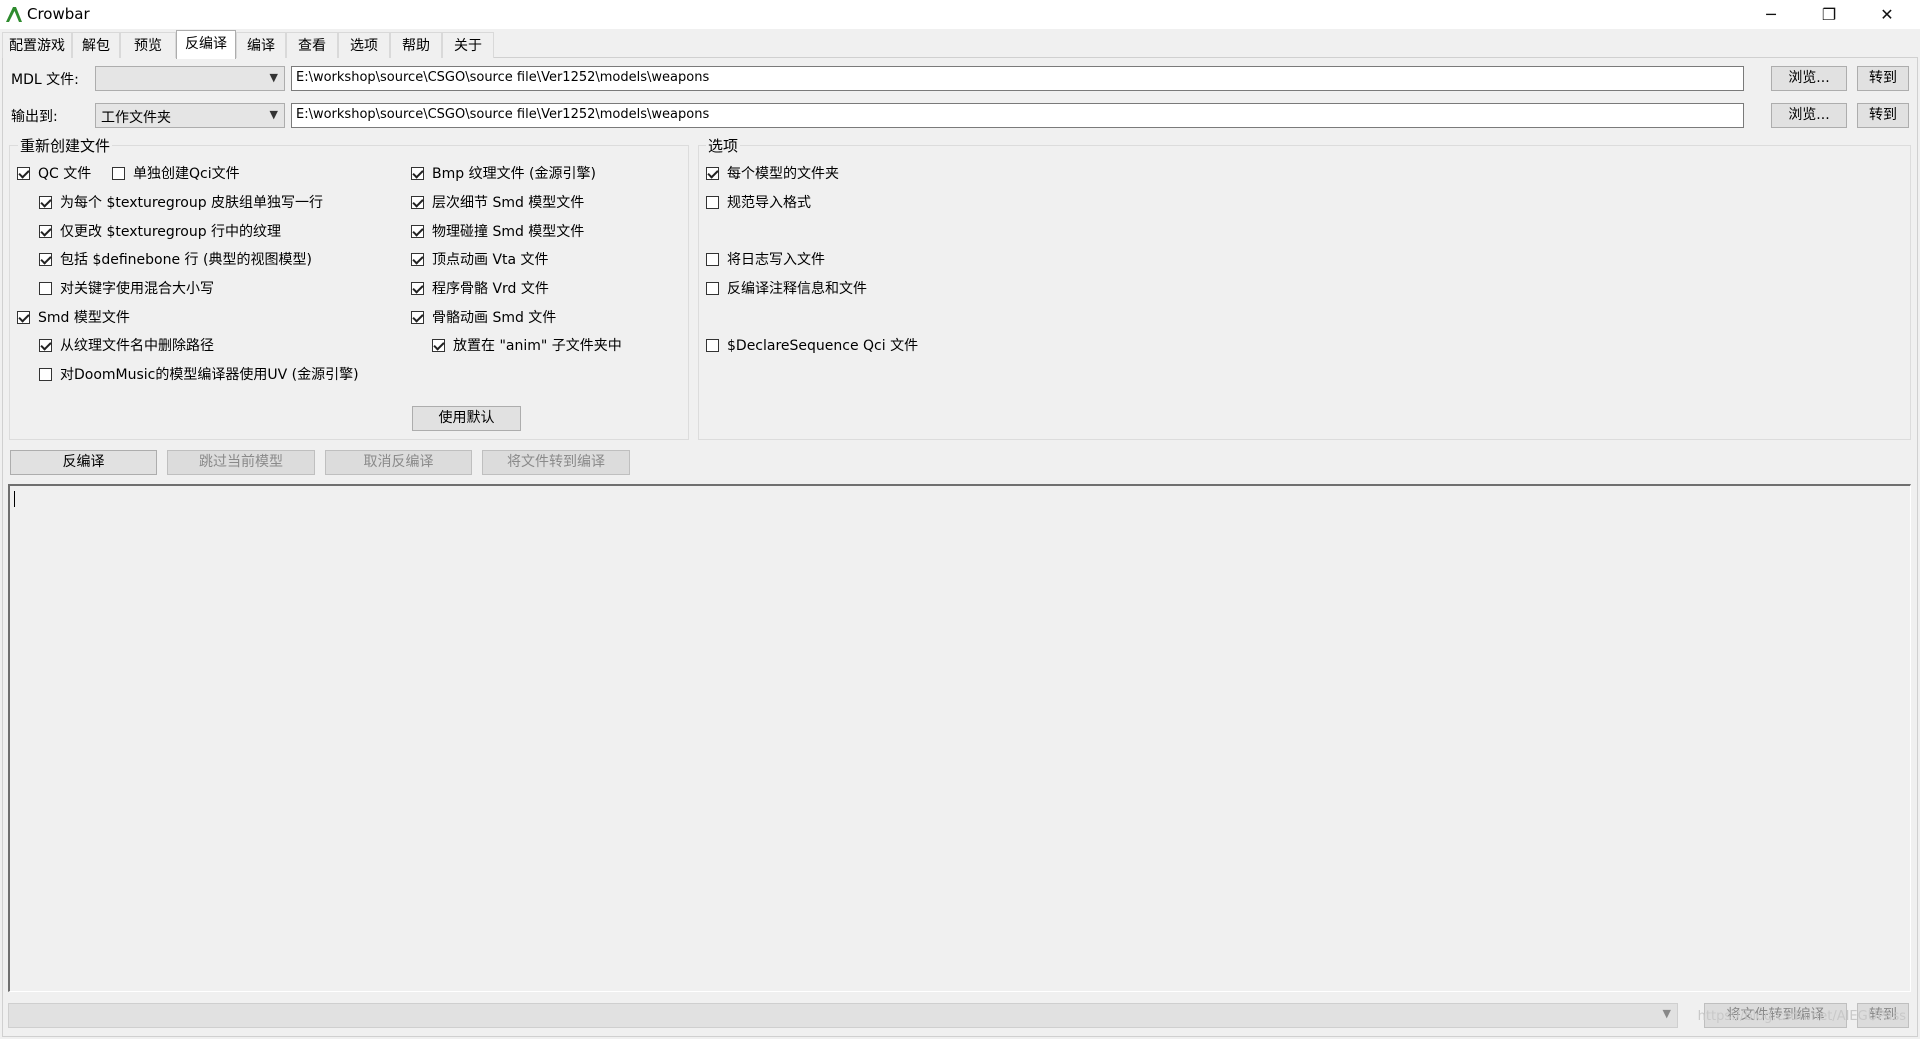 The height and width of the screenshot is (1039, 1920). I want to click on close-button: ✕, so click(1887, 14).